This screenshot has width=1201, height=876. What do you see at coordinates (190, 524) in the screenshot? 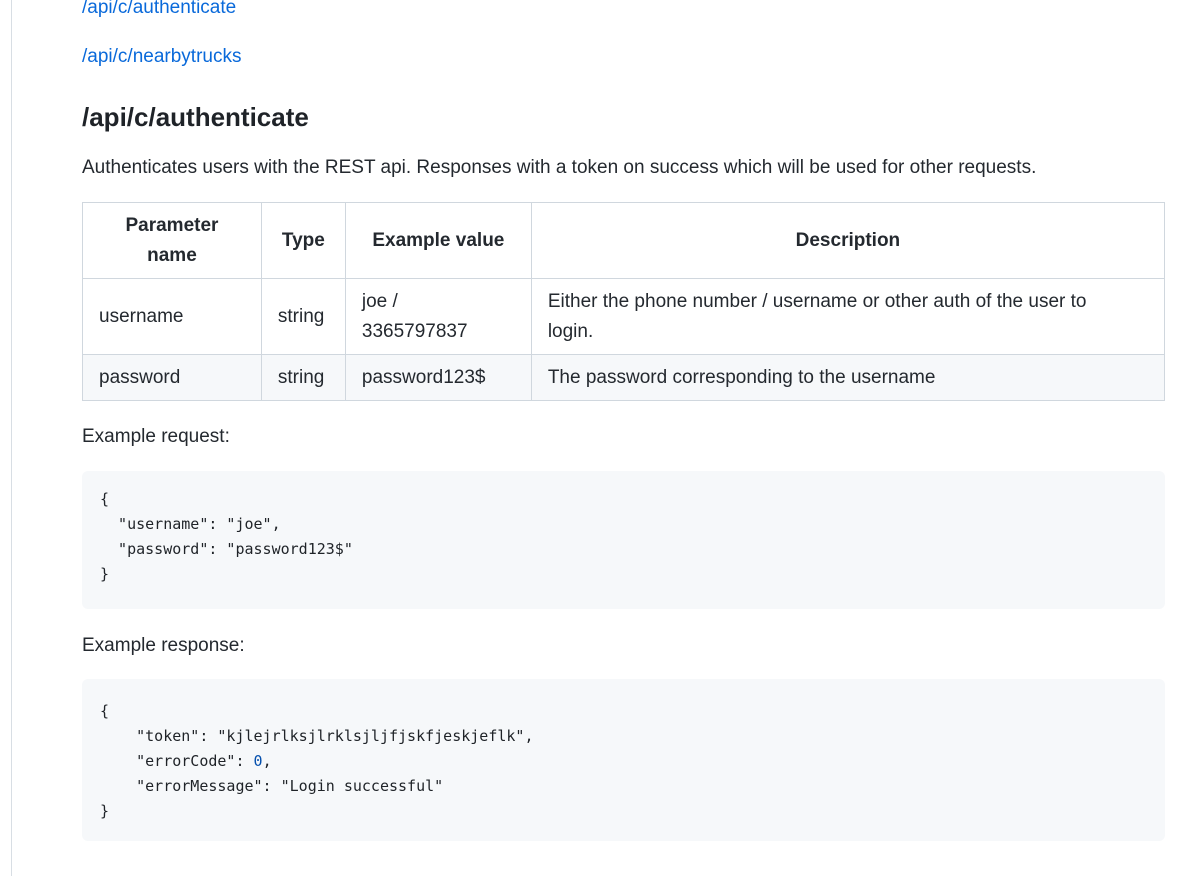
I see `code-line: "username": "joe",` at bounding box center [190, 524].